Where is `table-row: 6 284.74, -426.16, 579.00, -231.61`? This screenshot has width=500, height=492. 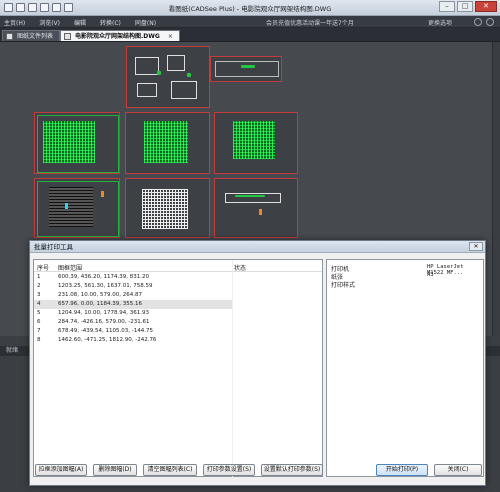
table-row: 6 284.74, -426.16, 579.00, -231.61 is located at coordinates (133, 322).